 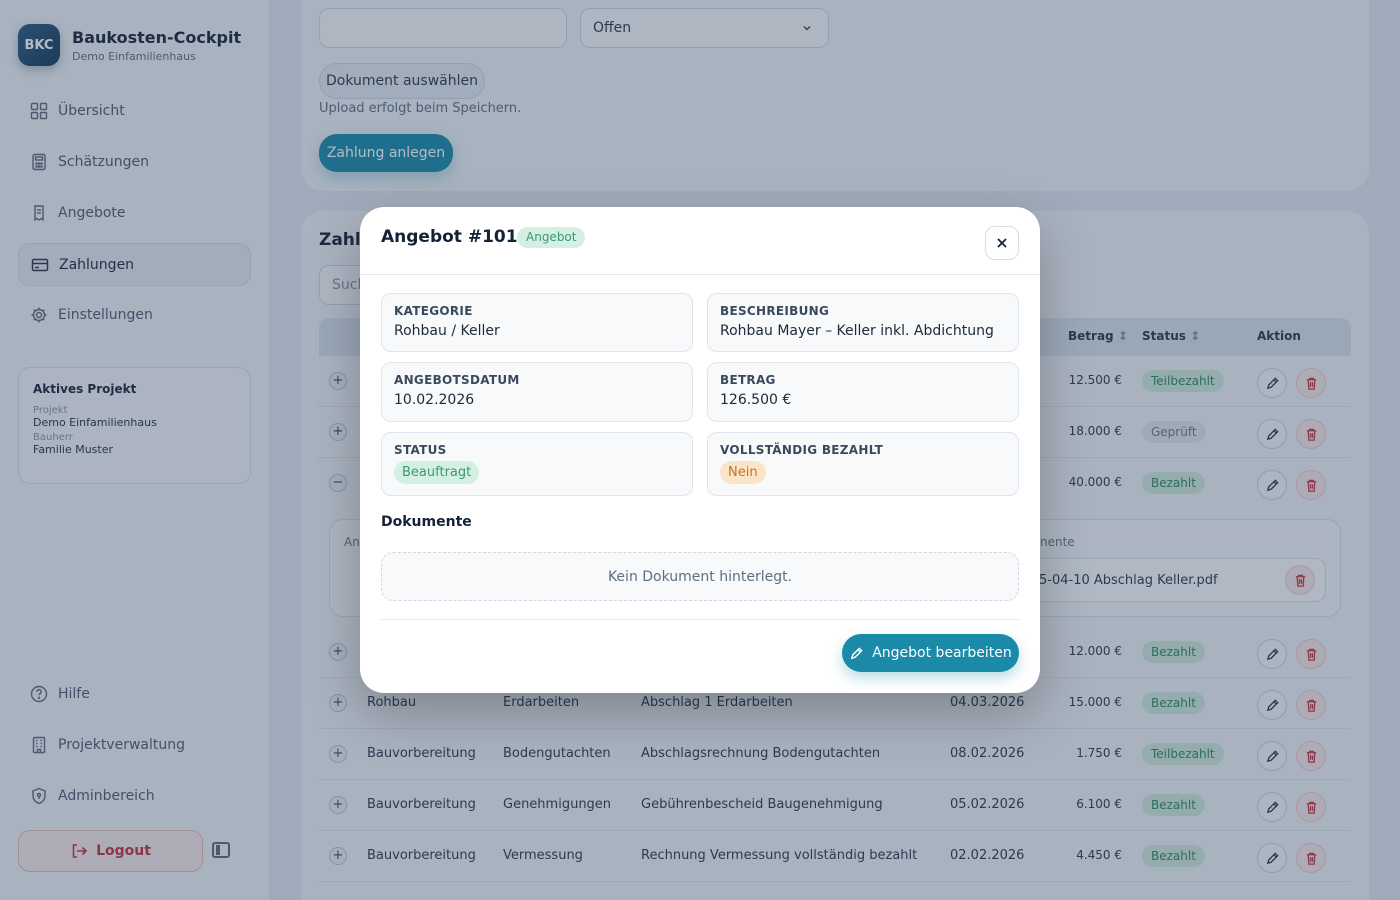 I want to click on close-modal-button, so click(x=1002, y=243).